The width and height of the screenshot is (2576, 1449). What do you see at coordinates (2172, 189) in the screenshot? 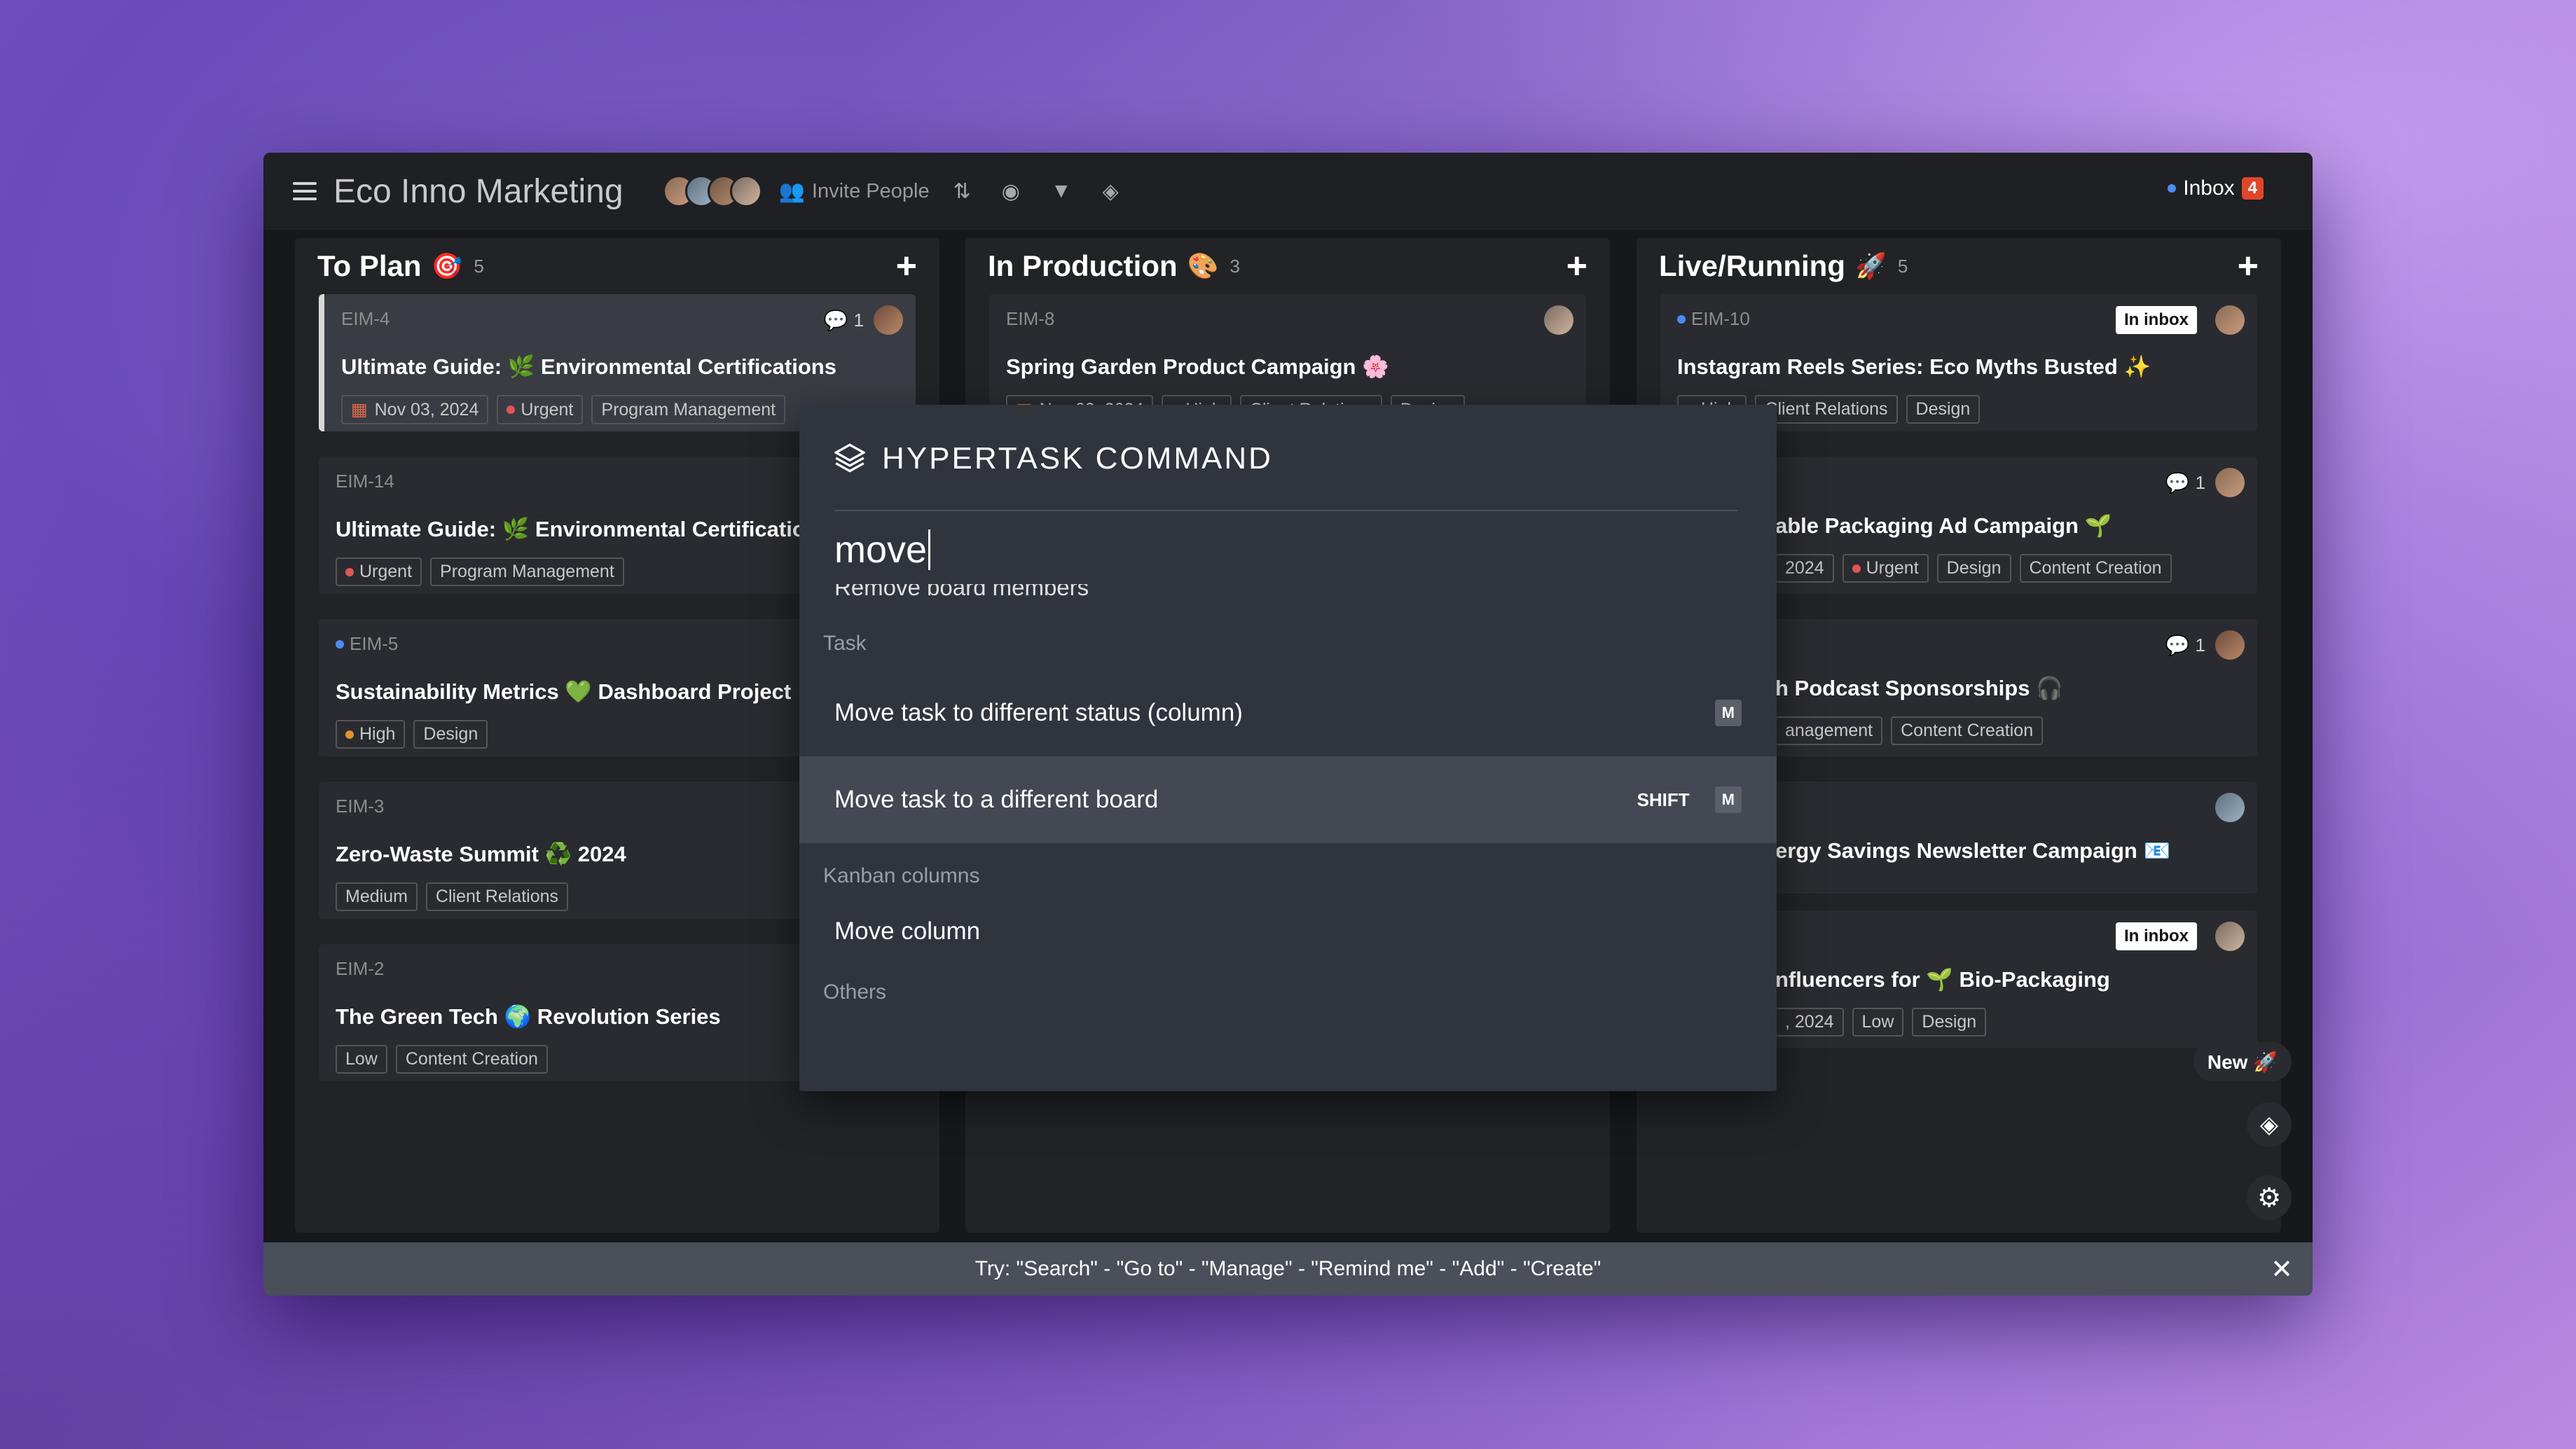
I see `unread-dot` at bounding box center [2172, 189].